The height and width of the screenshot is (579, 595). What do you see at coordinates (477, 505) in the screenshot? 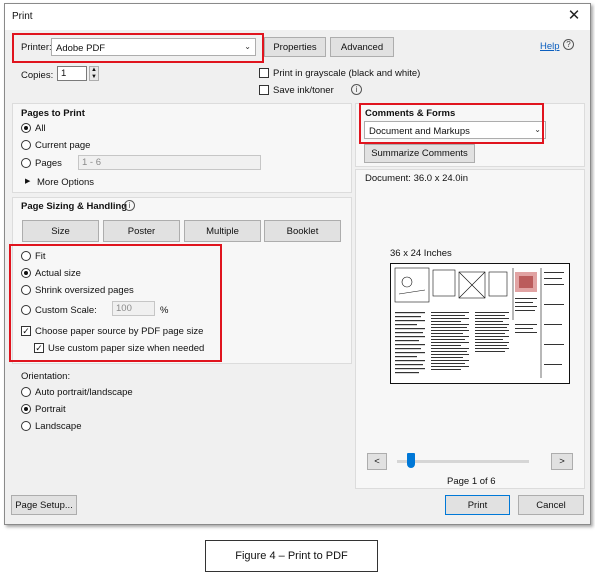
I see `print-button: Print` at bounding box center [477, 505].